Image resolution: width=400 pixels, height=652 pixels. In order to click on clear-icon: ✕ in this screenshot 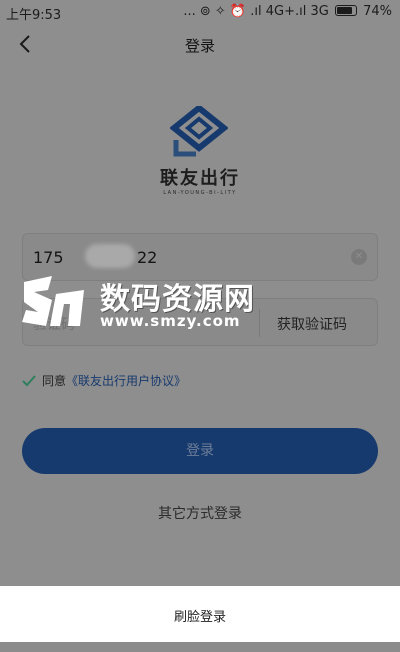, I will do `click(359, 257)`.